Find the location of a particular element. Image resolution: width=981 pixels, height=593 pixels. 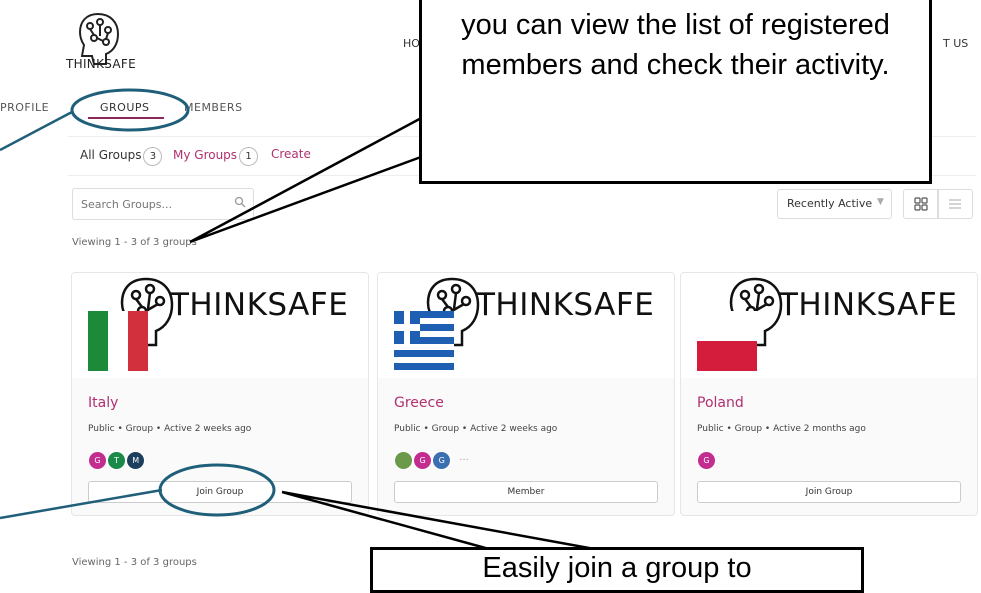

member-avatars: G G ··· is located at coordinates (431, 460).